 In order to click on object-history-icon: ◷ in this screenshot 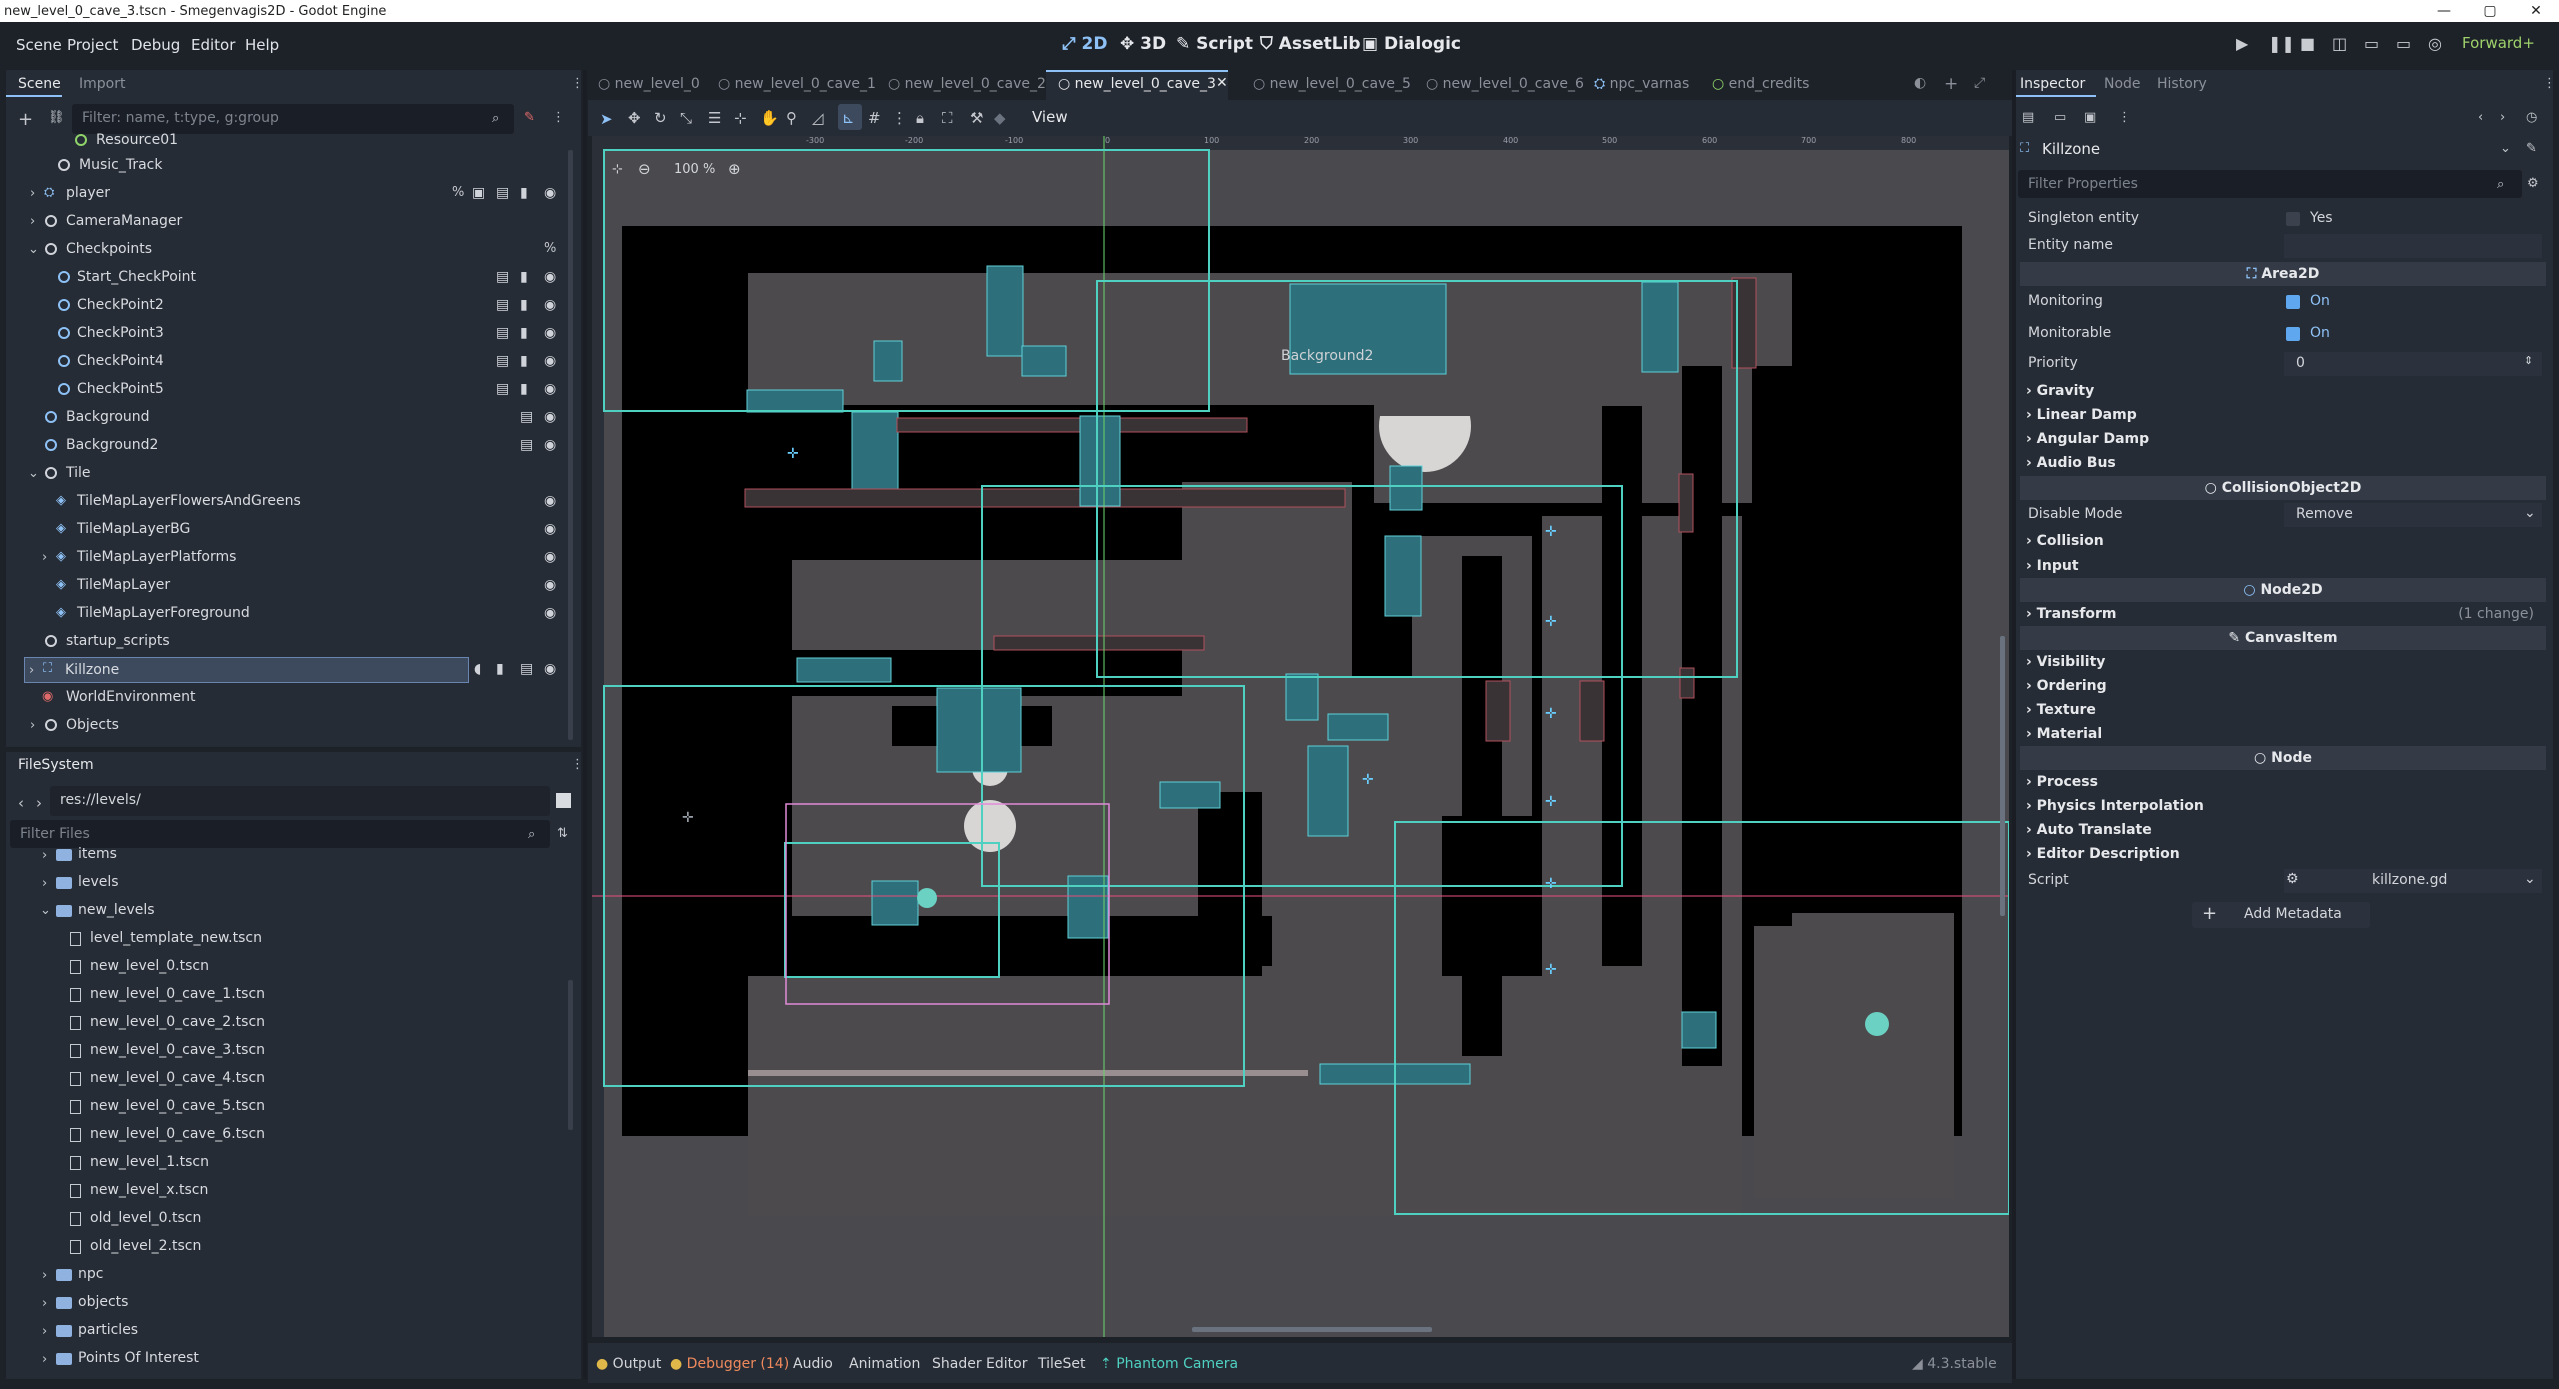, I will do `click(2531, 117)`.